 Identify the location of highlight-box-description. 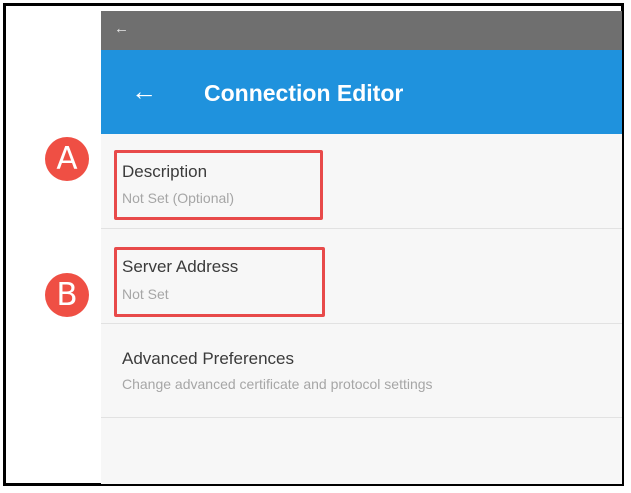
(218, 185).